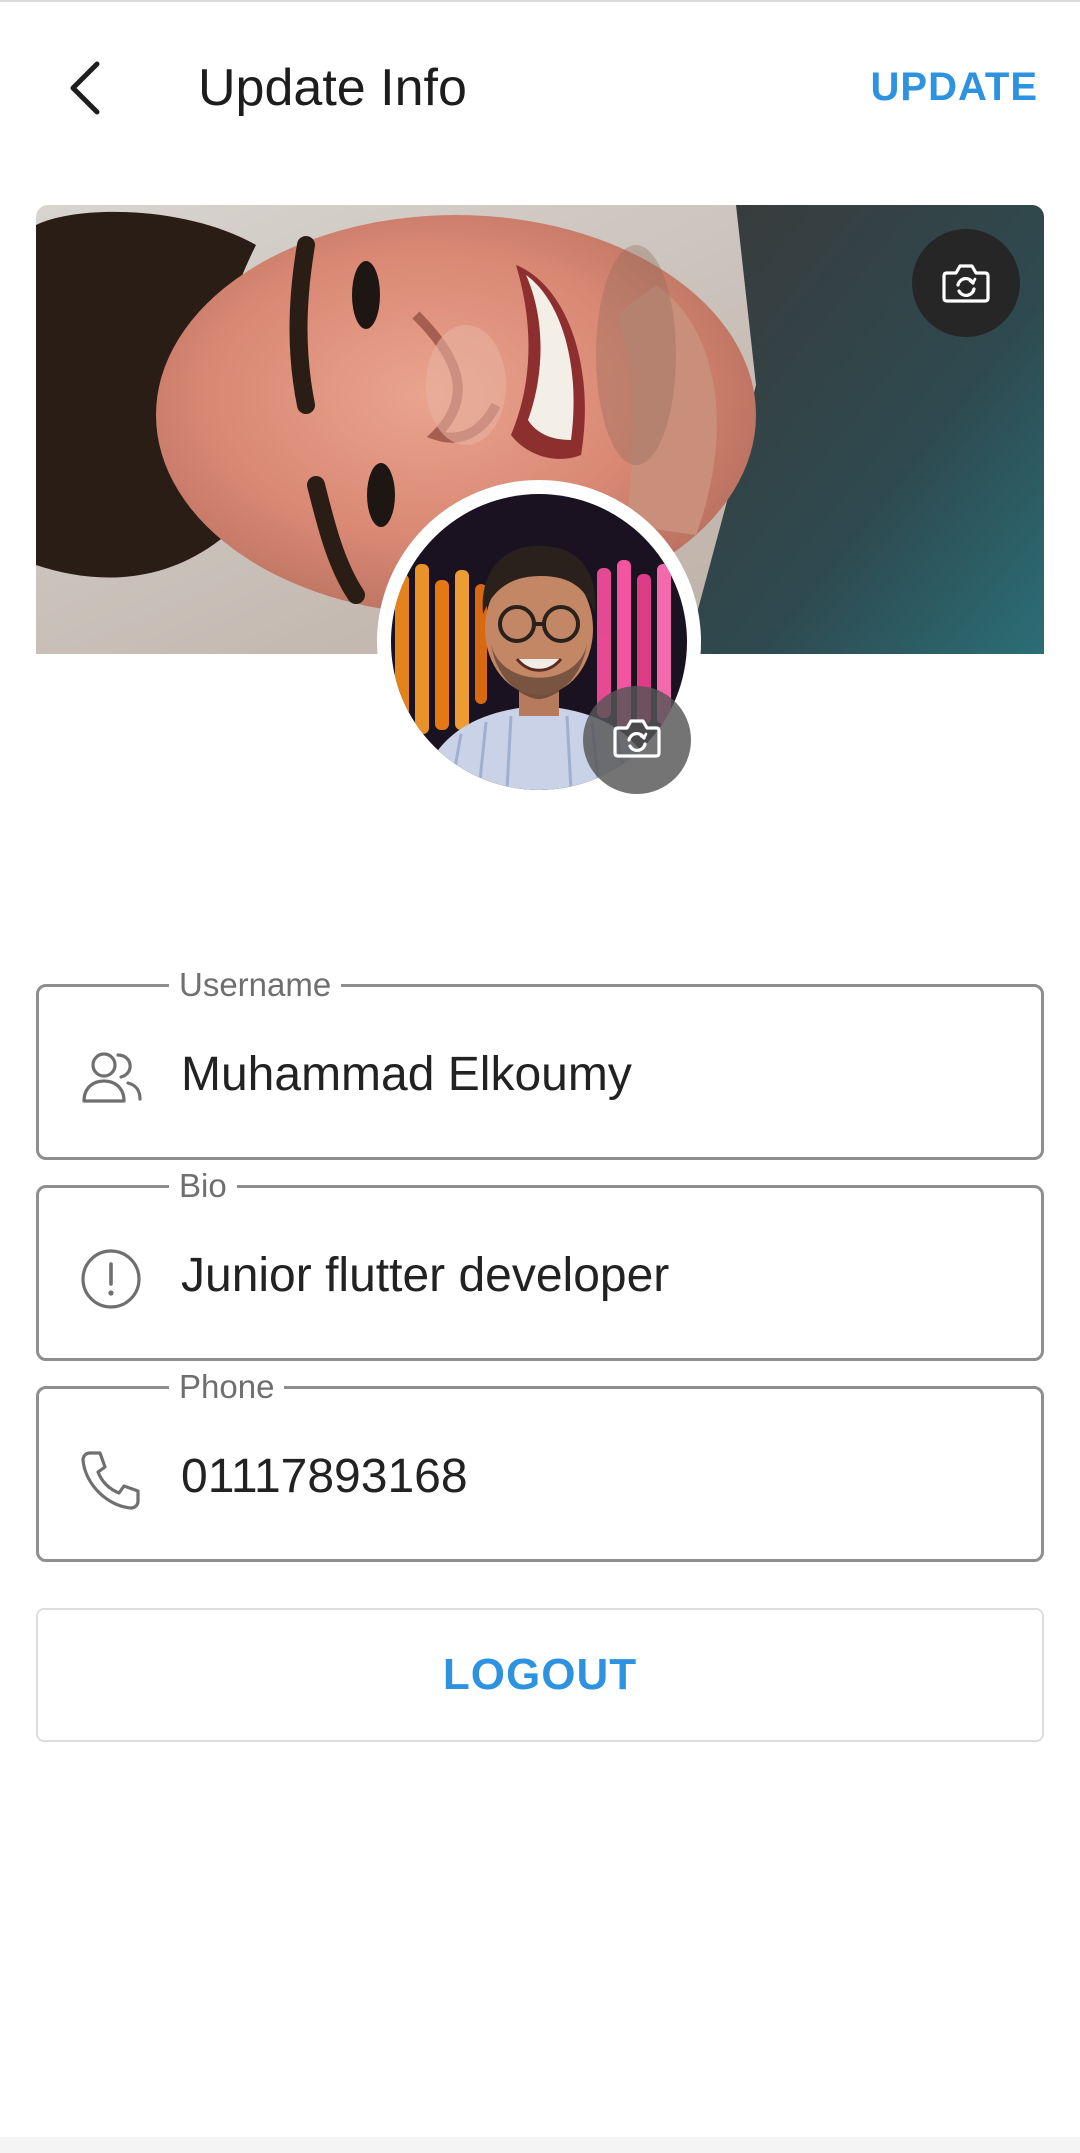  Describe the element at coordinates (540, 1464) in the screenshot. I see `phone-field: Phone 01117893168` at that location.